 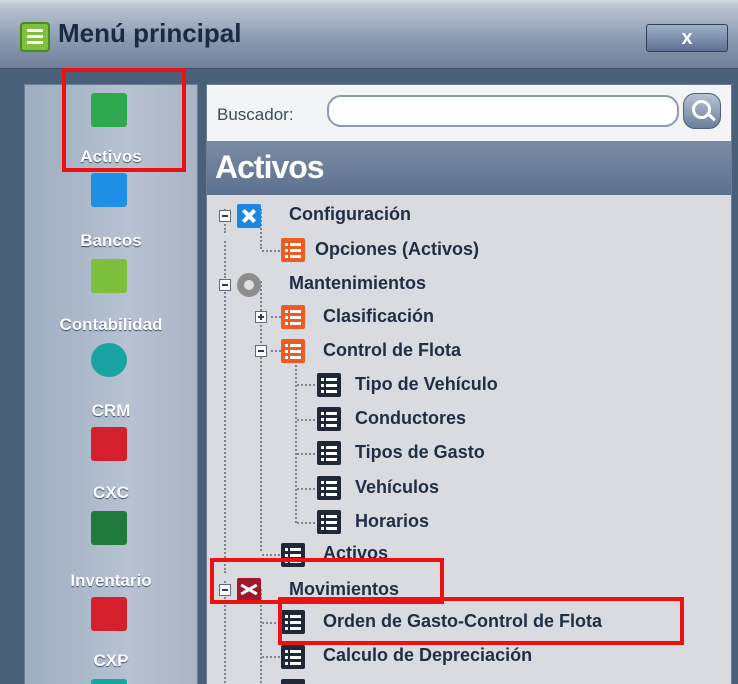 I want to click on tree-item-control-de-flota: Control de Flota, so click(x=392, y=350).